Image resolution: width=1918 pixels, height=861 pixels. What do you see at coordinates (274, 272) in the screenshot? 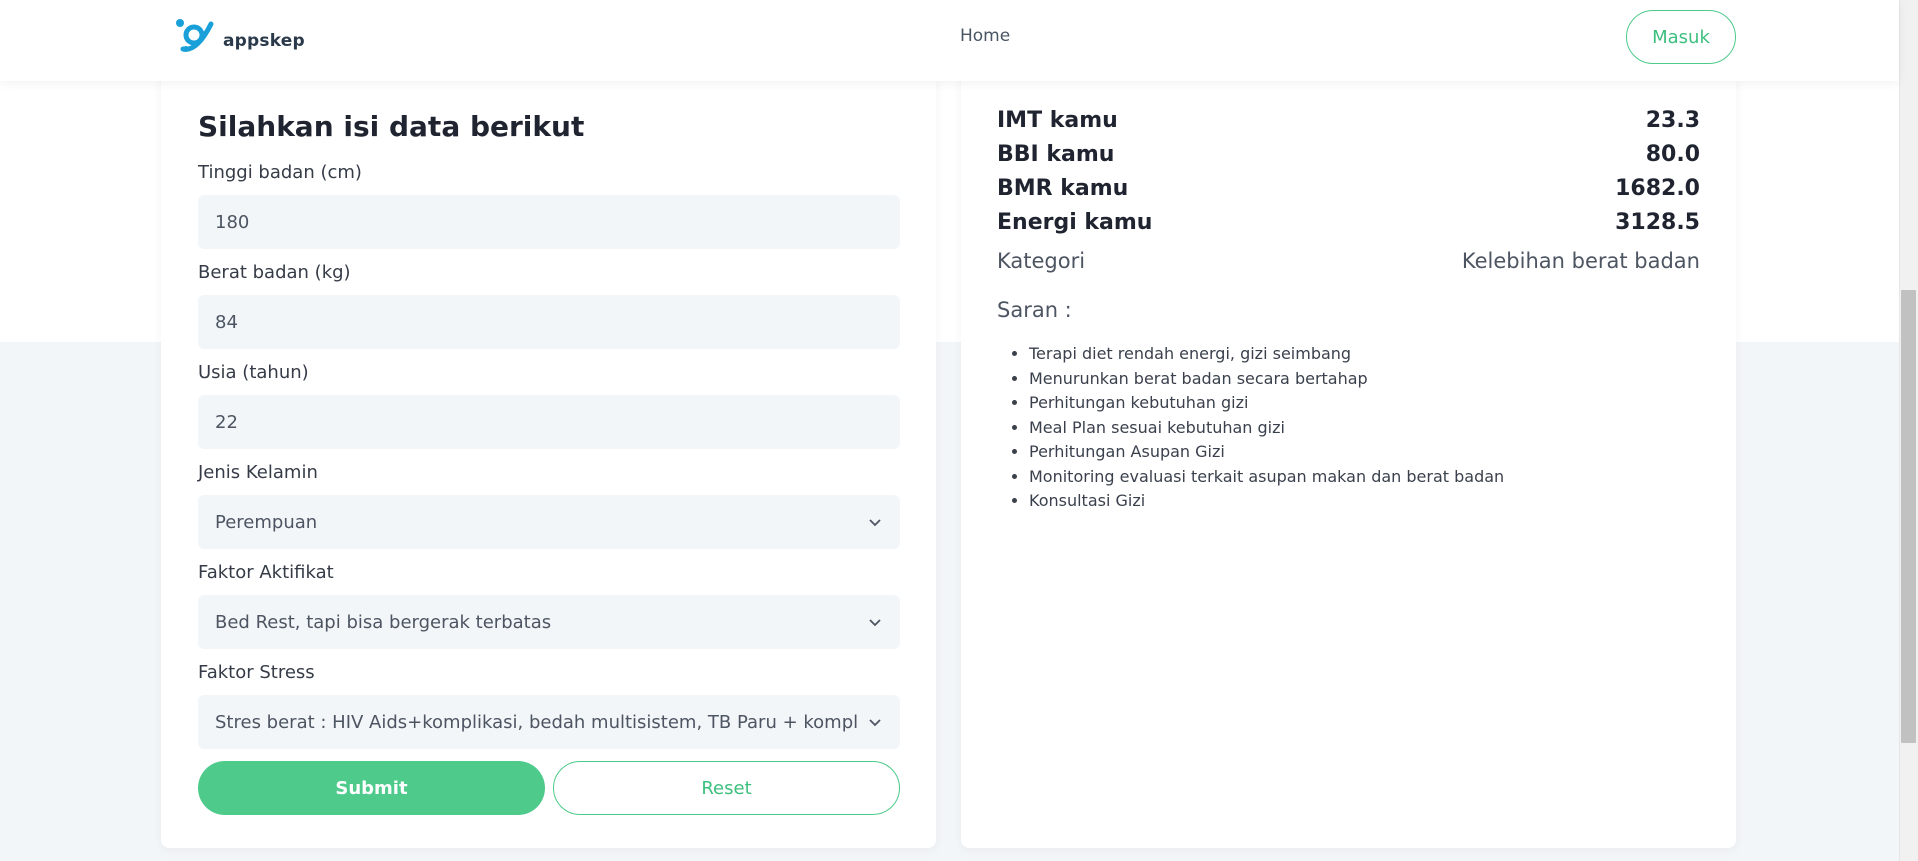
I see `weight-label: Berat badan (kg)` at bounding box center [274, 272].